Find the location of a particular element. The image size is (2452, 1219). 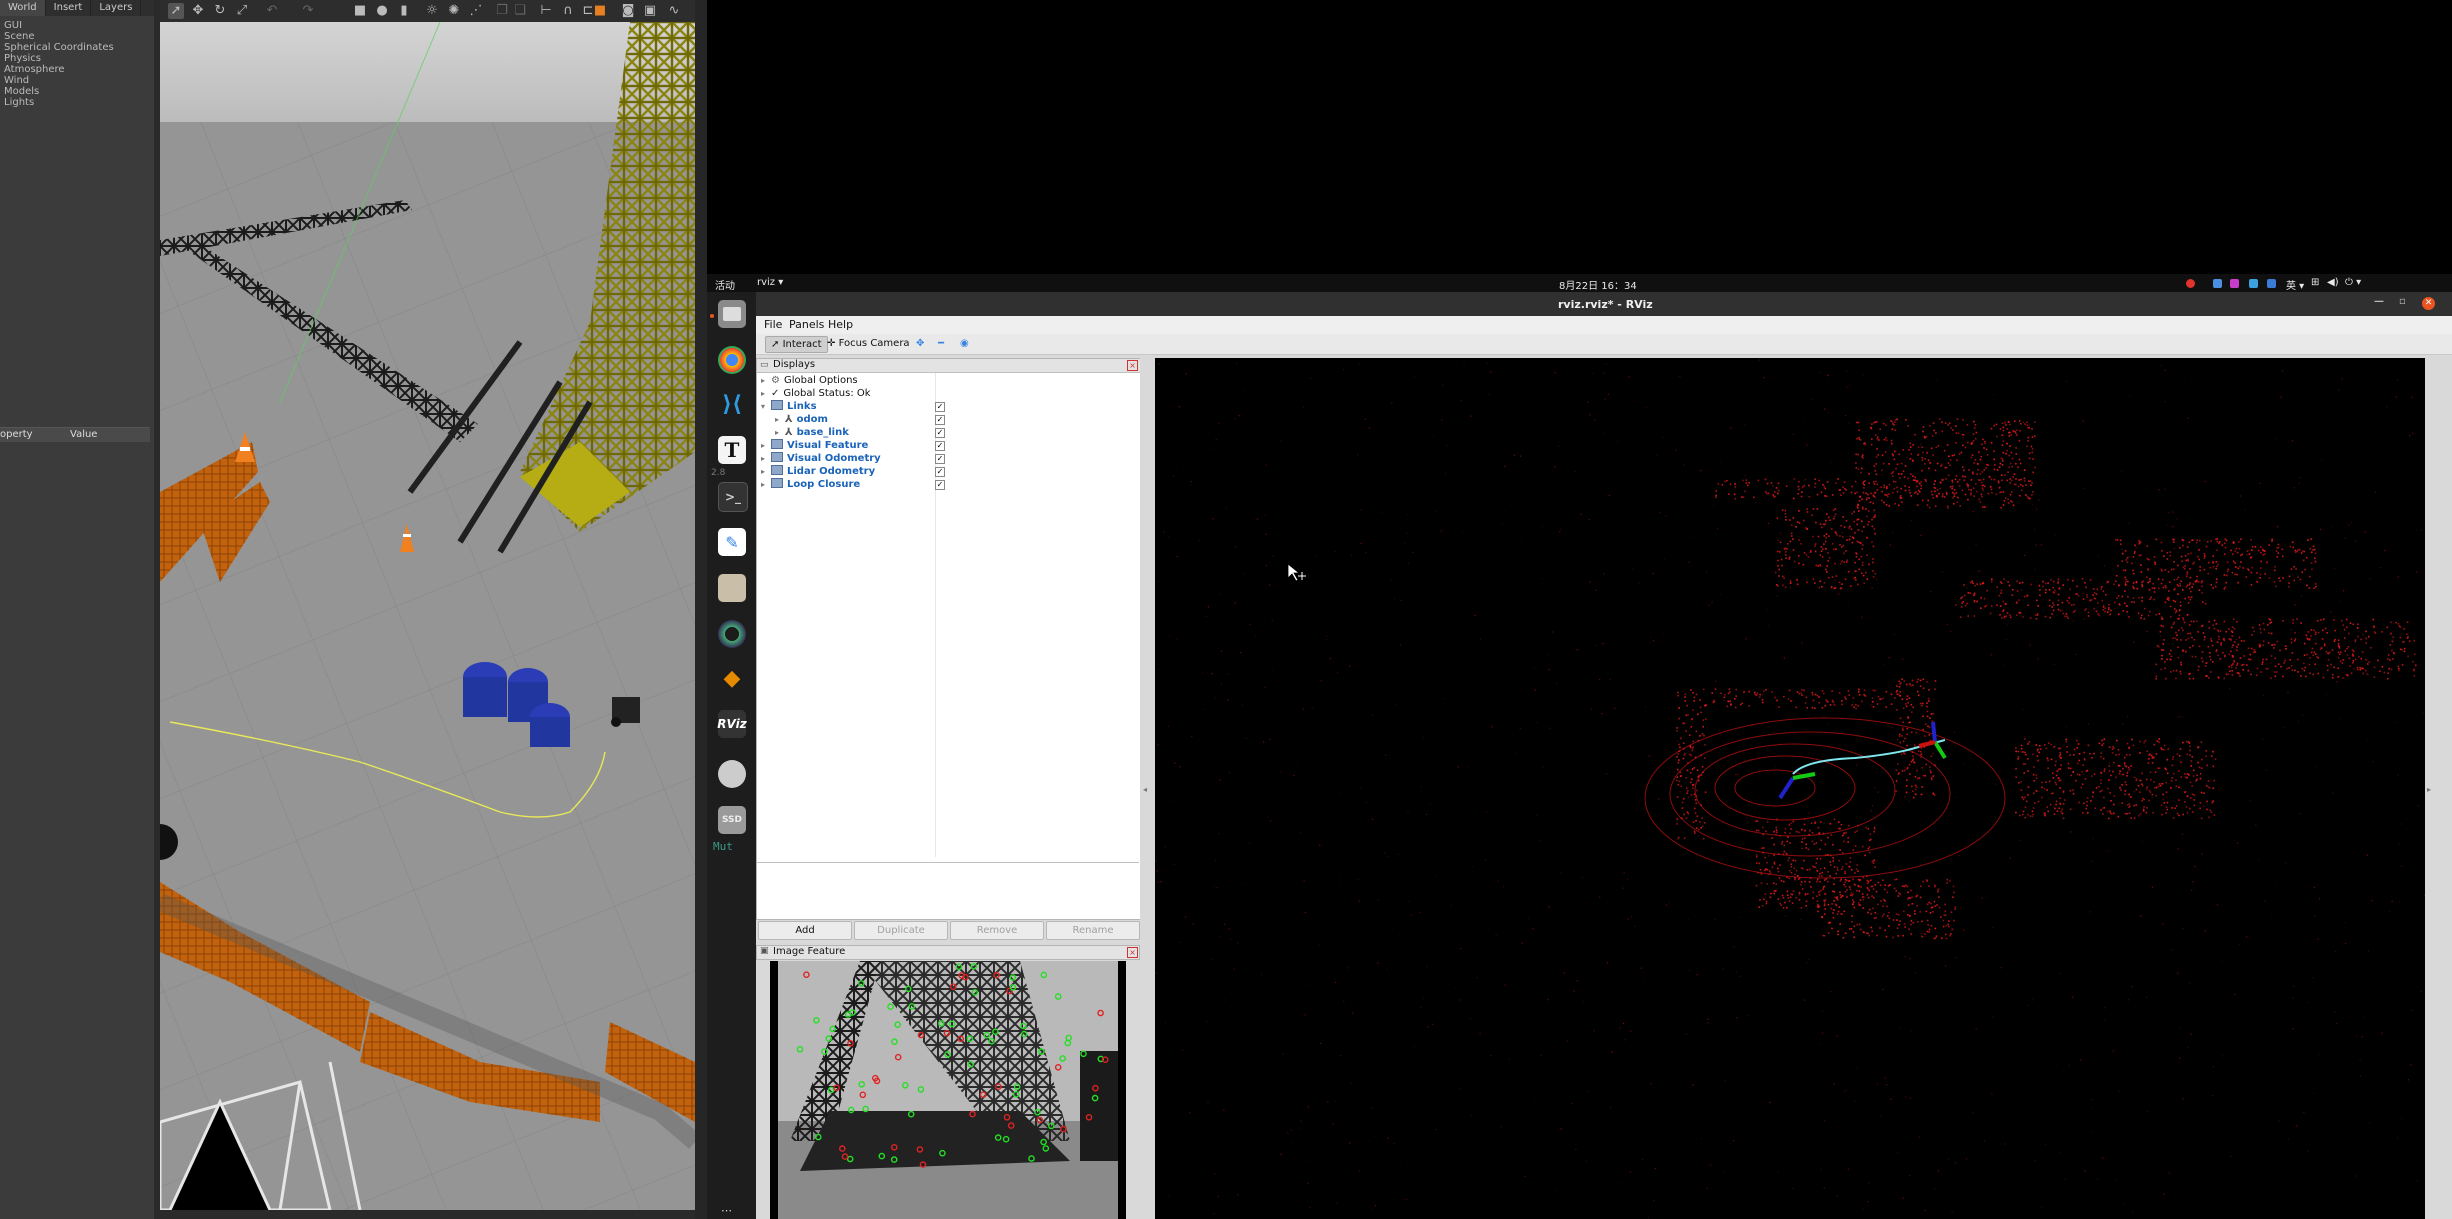

odom-checkbox: ✓ is located at coordinates (940, 420).